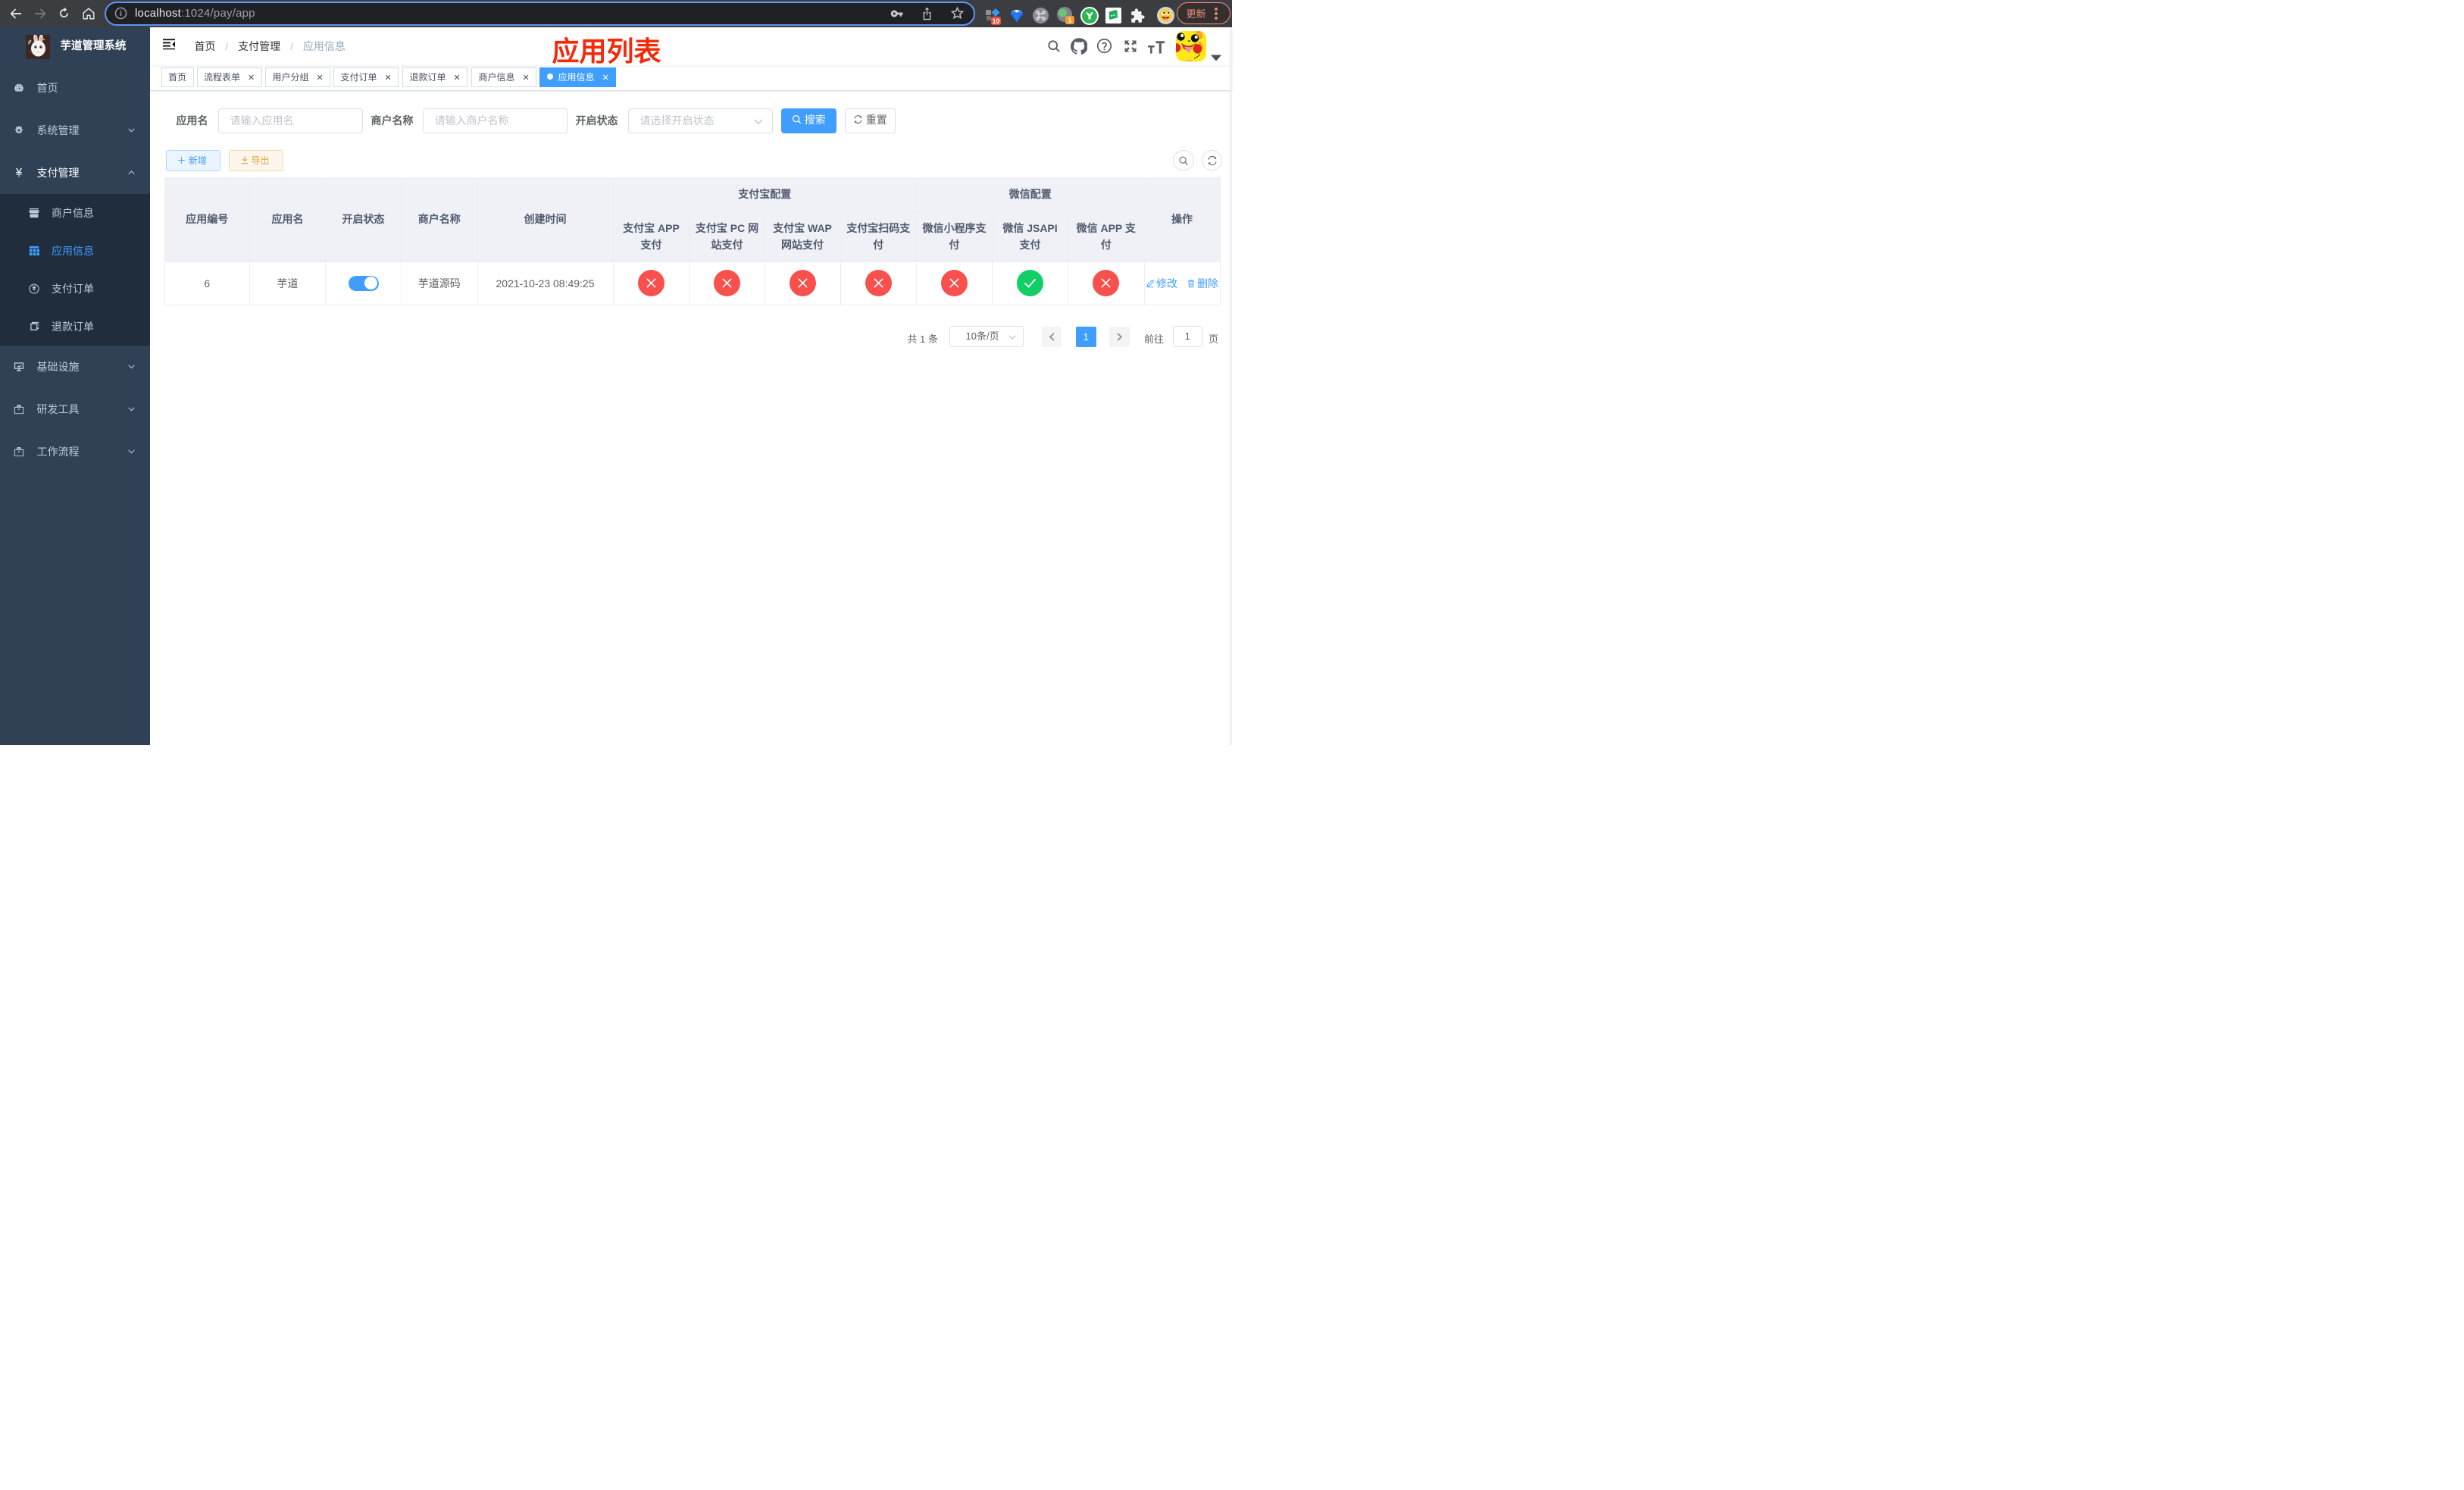 The width and height of the screenshot is (2464, 1490). I want to click on svg-text: 1, so click(1069, 20).